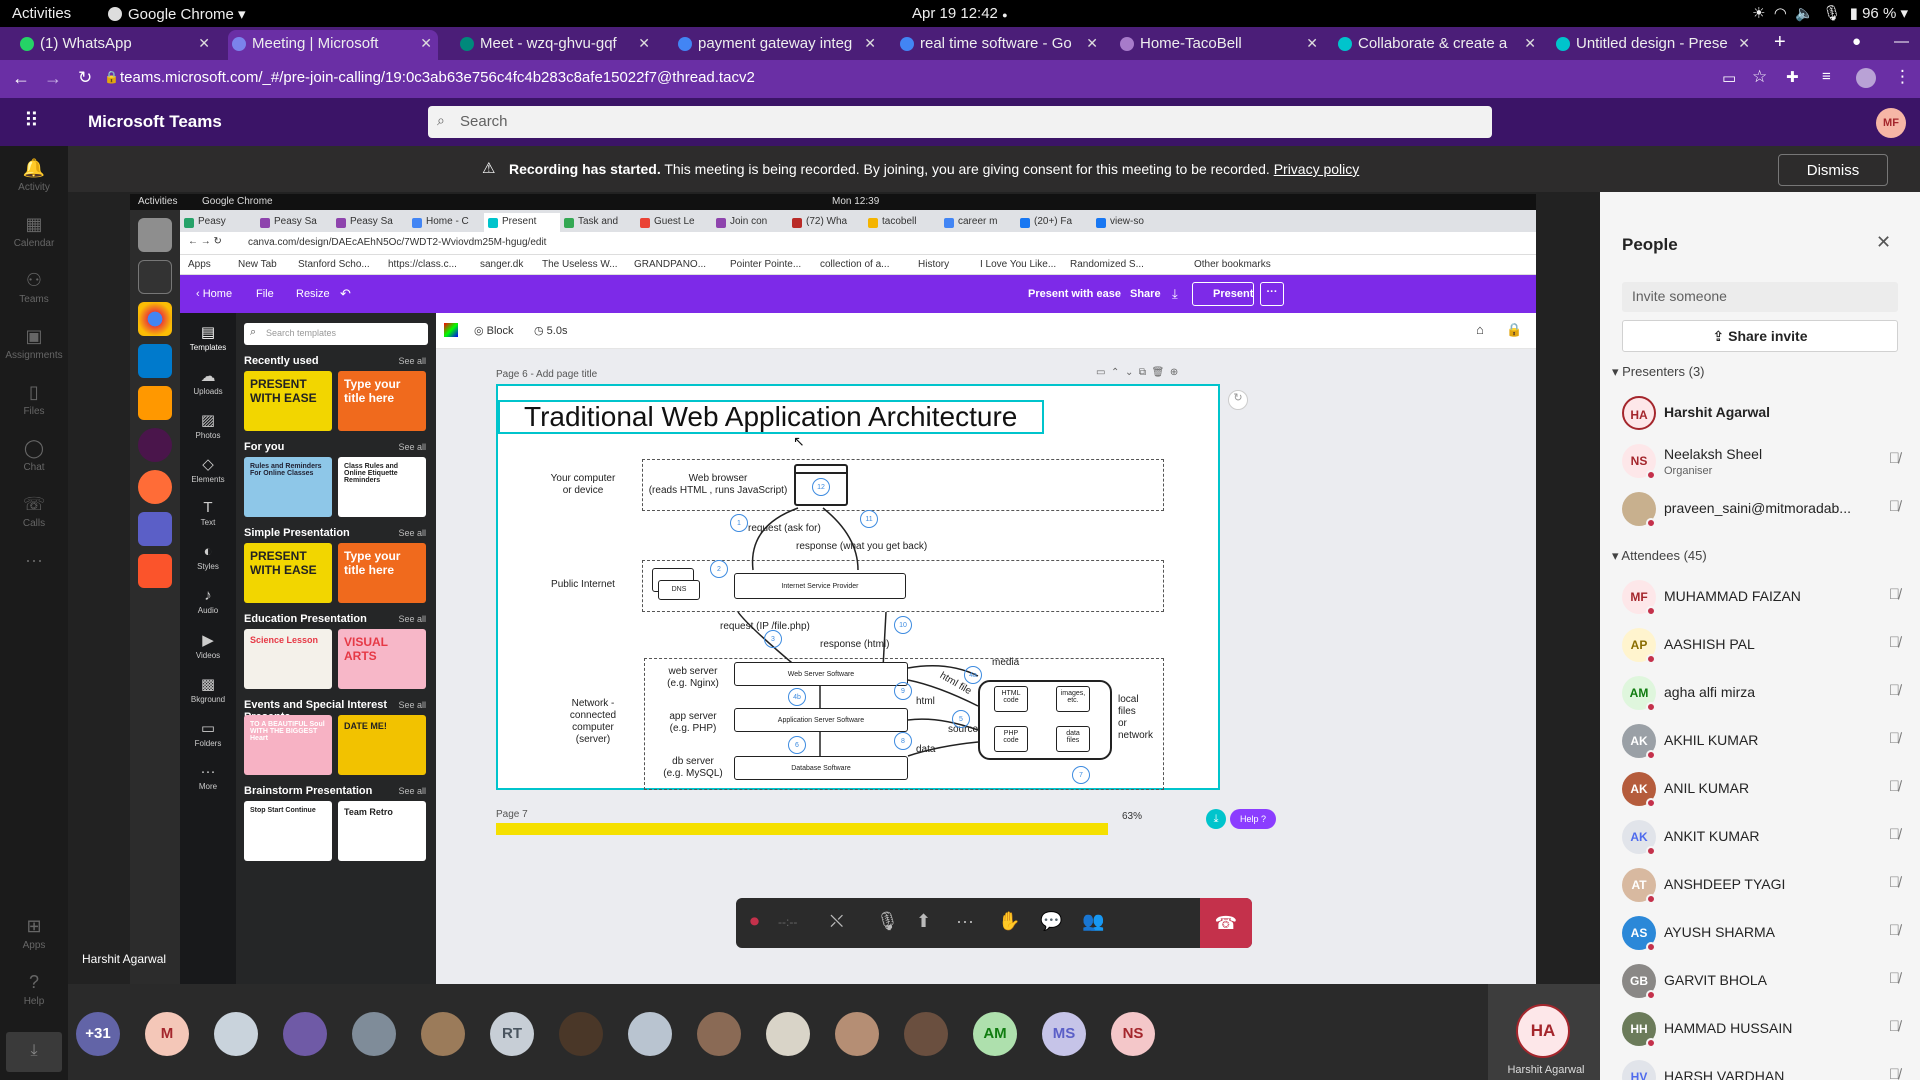 The image size is (1920, 1080). Describe the element at coordinates (333, 45) in the screenshot. I see `tab-teams-meeting: Meeting | Microsoft ✕` at that location.